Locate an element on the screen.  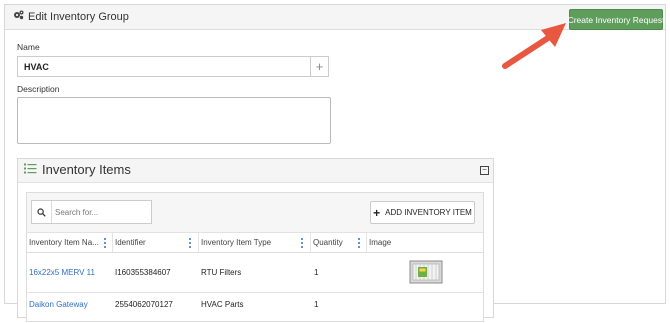
column-header-image: Image is located at coordinates (425, 243).